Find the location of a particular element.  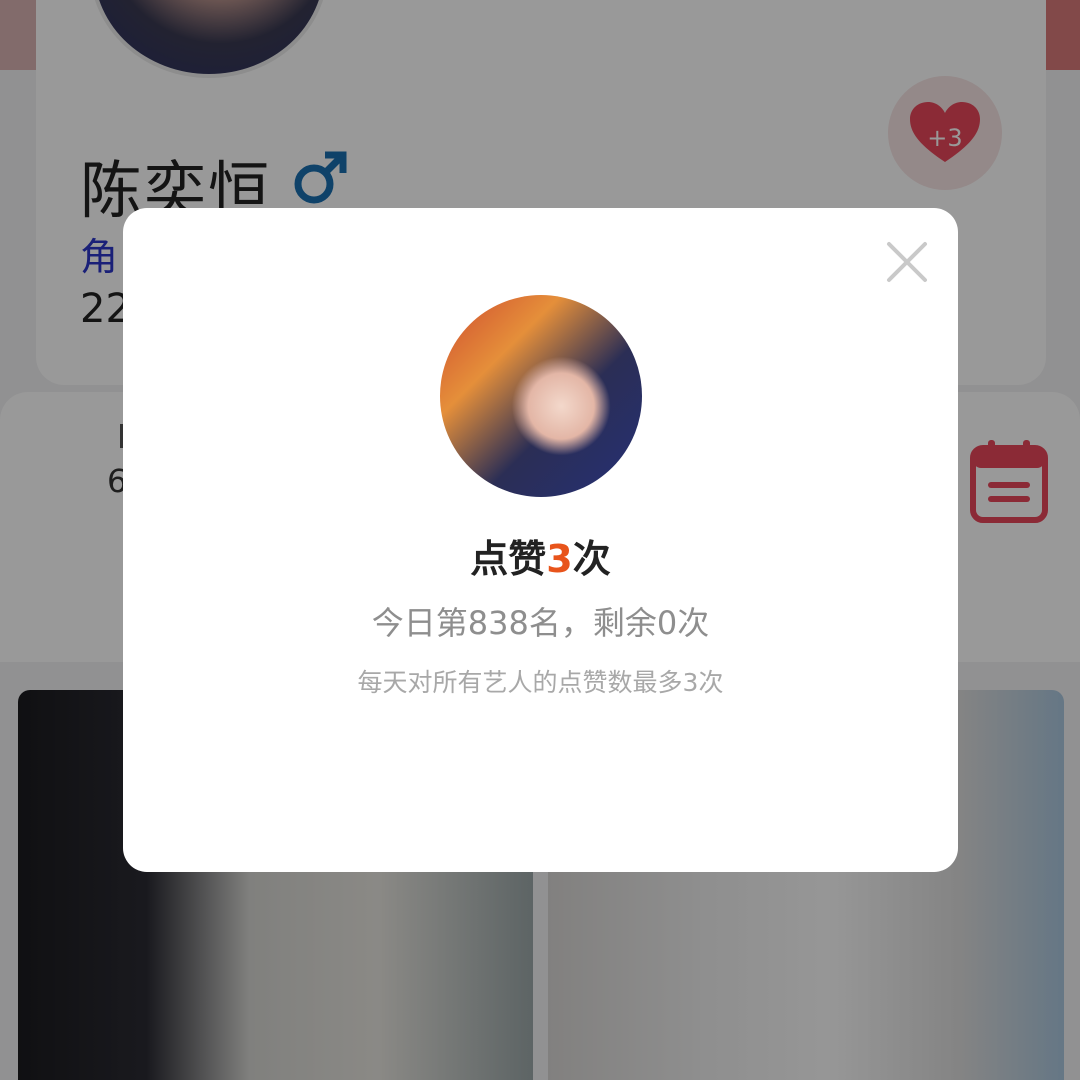

title-suffix: 次 is located at coordinates (591, 559).